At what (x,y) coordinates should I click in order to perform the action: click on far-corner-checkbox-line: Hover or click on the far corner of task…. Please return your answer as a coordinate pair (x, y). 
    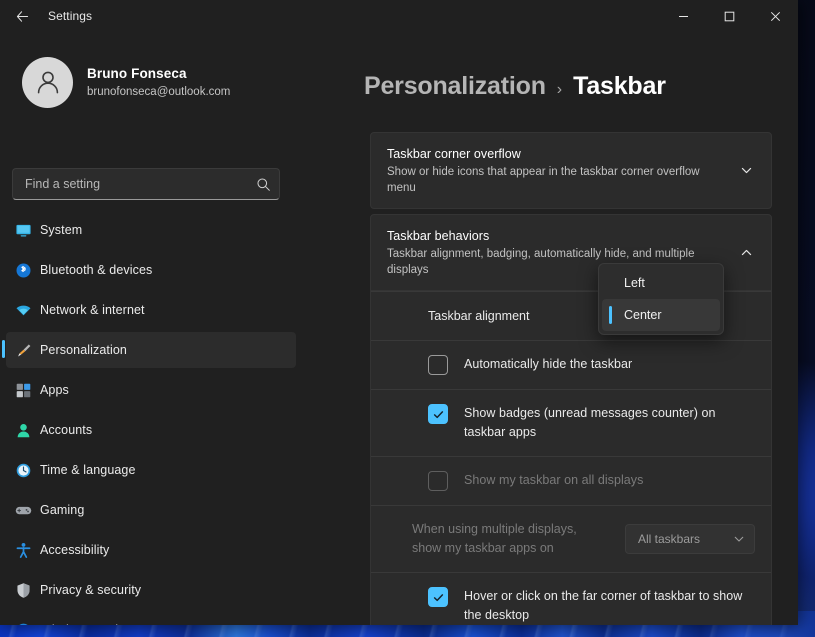
    Looking at the image, I should click on (571, 599).